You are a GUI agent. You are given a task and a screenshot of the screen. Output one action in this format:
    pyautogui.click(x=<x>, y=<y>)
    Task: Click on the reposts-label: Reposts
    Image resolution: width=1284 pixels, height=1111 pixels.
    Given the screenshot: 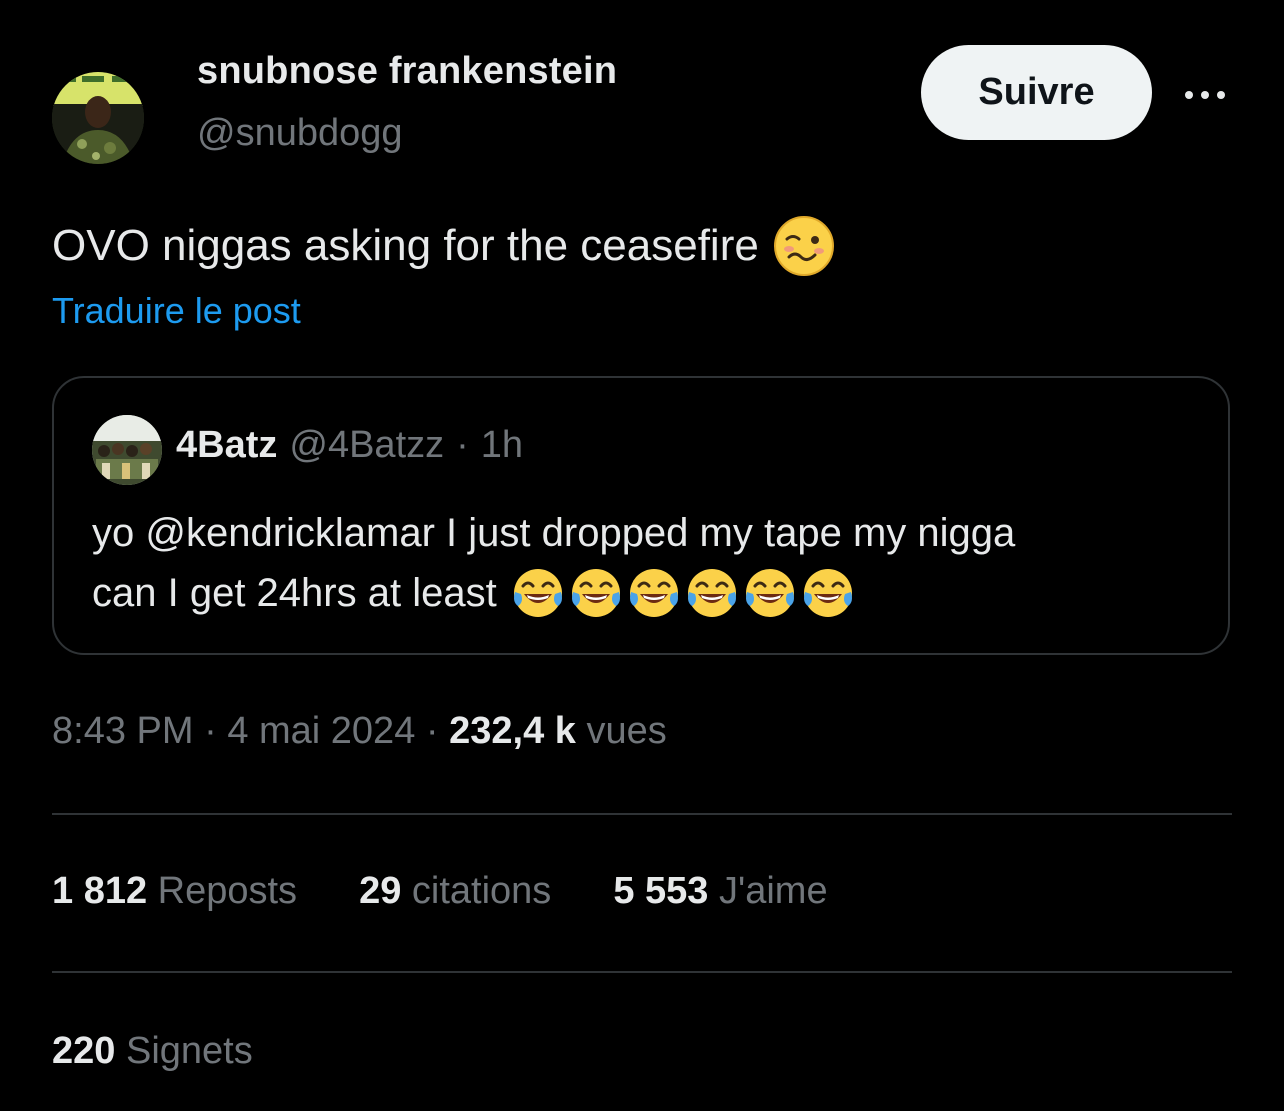 What is the action you would take?
    pyautogui.click(x=227, y=891)
    